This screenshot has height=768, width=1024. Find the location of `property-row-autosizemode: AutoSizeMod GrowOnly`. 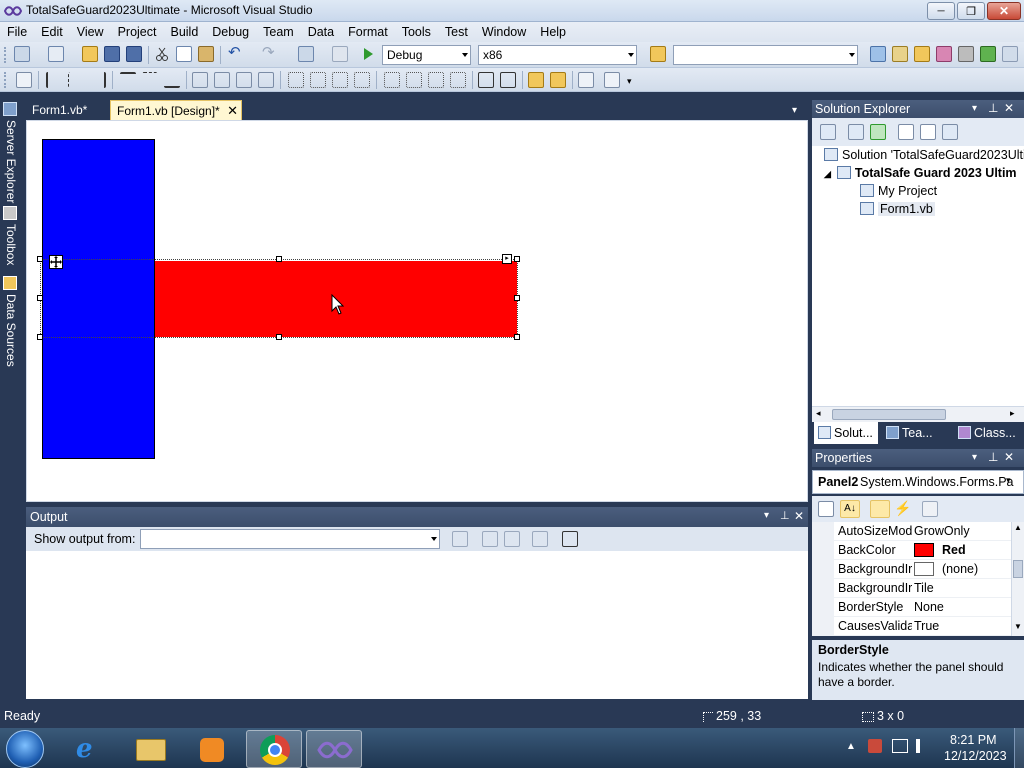

property-row-autosizemode: AutoSizeMod GrowOnly is located at coordinates (918, 531).